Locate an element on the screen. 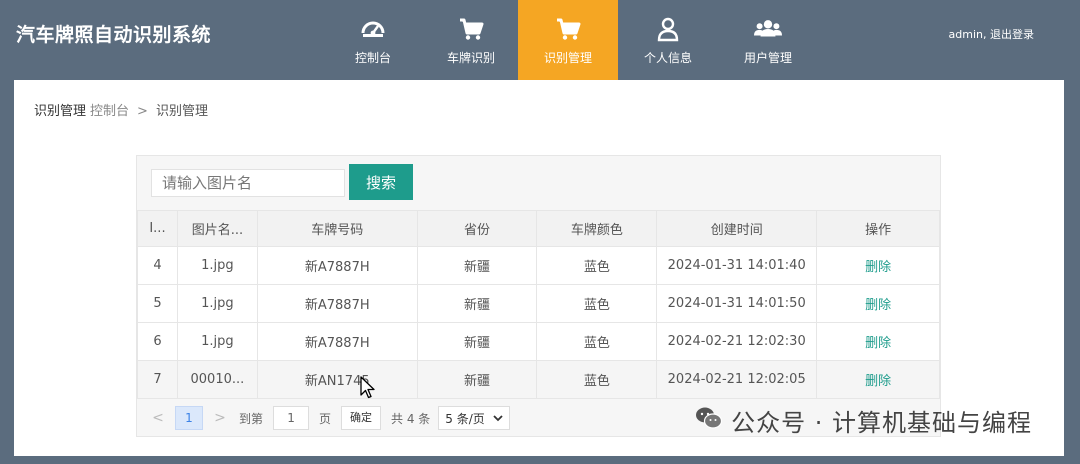 This screenshot has width=1080, height=464. nav-item-recognition-management: 识别管理 is located at coordinates (568, 40).